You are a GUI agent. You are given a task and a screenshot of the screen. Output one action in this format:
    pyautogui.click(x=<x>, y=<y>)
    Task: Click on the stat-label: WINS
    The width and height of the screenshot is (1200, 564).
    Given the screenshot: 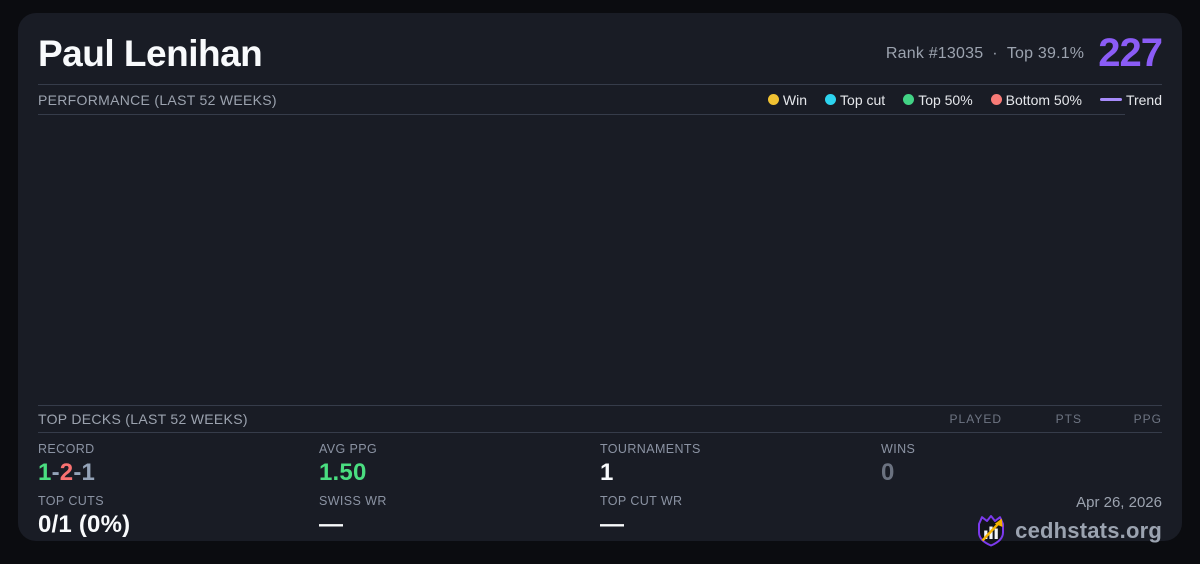 What is the action you would take?
    pyautogui.click(x=898, y=449)
    